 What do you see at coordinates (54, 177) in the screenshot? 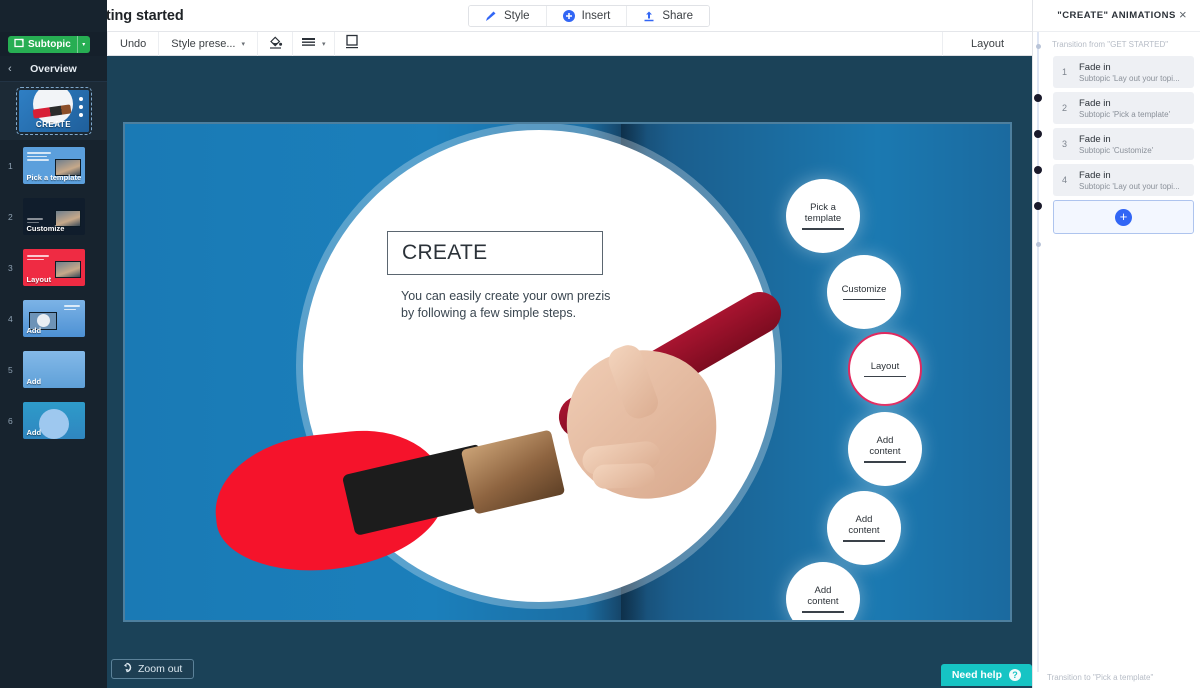
I see `thumbnail-label: Pick a template` at bounding box center [54, 177].